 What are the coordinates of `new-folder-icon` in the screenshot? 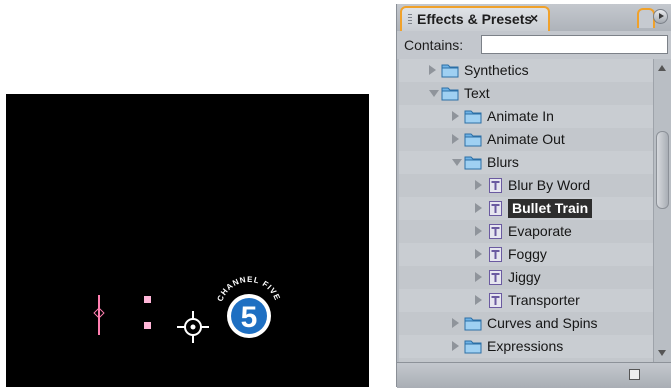 It's located at (634, 374).